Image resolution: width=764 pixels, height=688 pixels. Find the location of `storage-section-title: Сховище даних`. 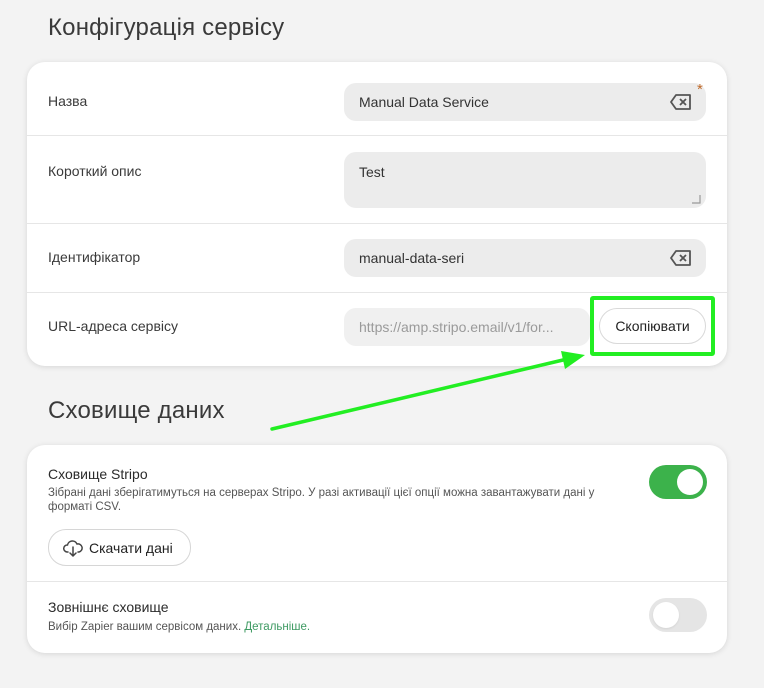

storage-section-title: Сховище даних is located at coordinates (136, 410).